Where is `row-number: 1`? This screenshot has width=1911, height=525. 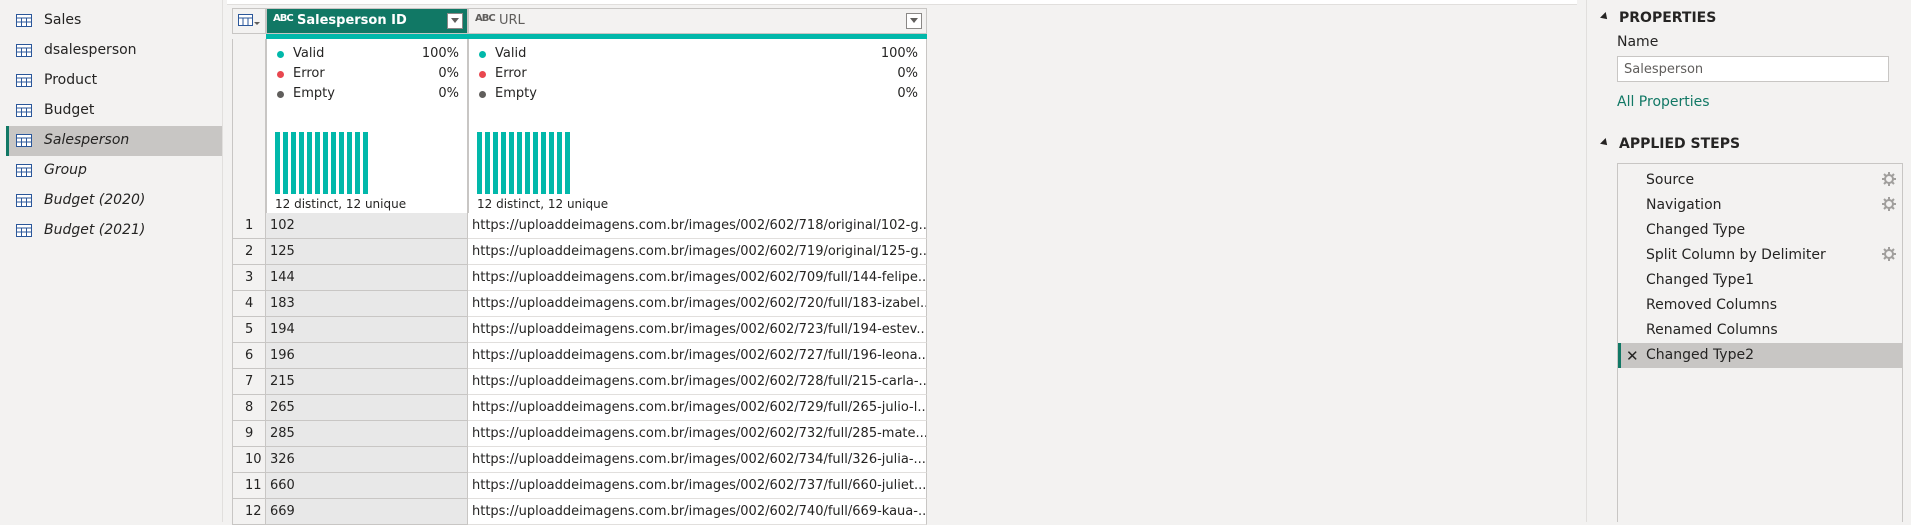 row-number: 1 is located at coordinates (249, 226).